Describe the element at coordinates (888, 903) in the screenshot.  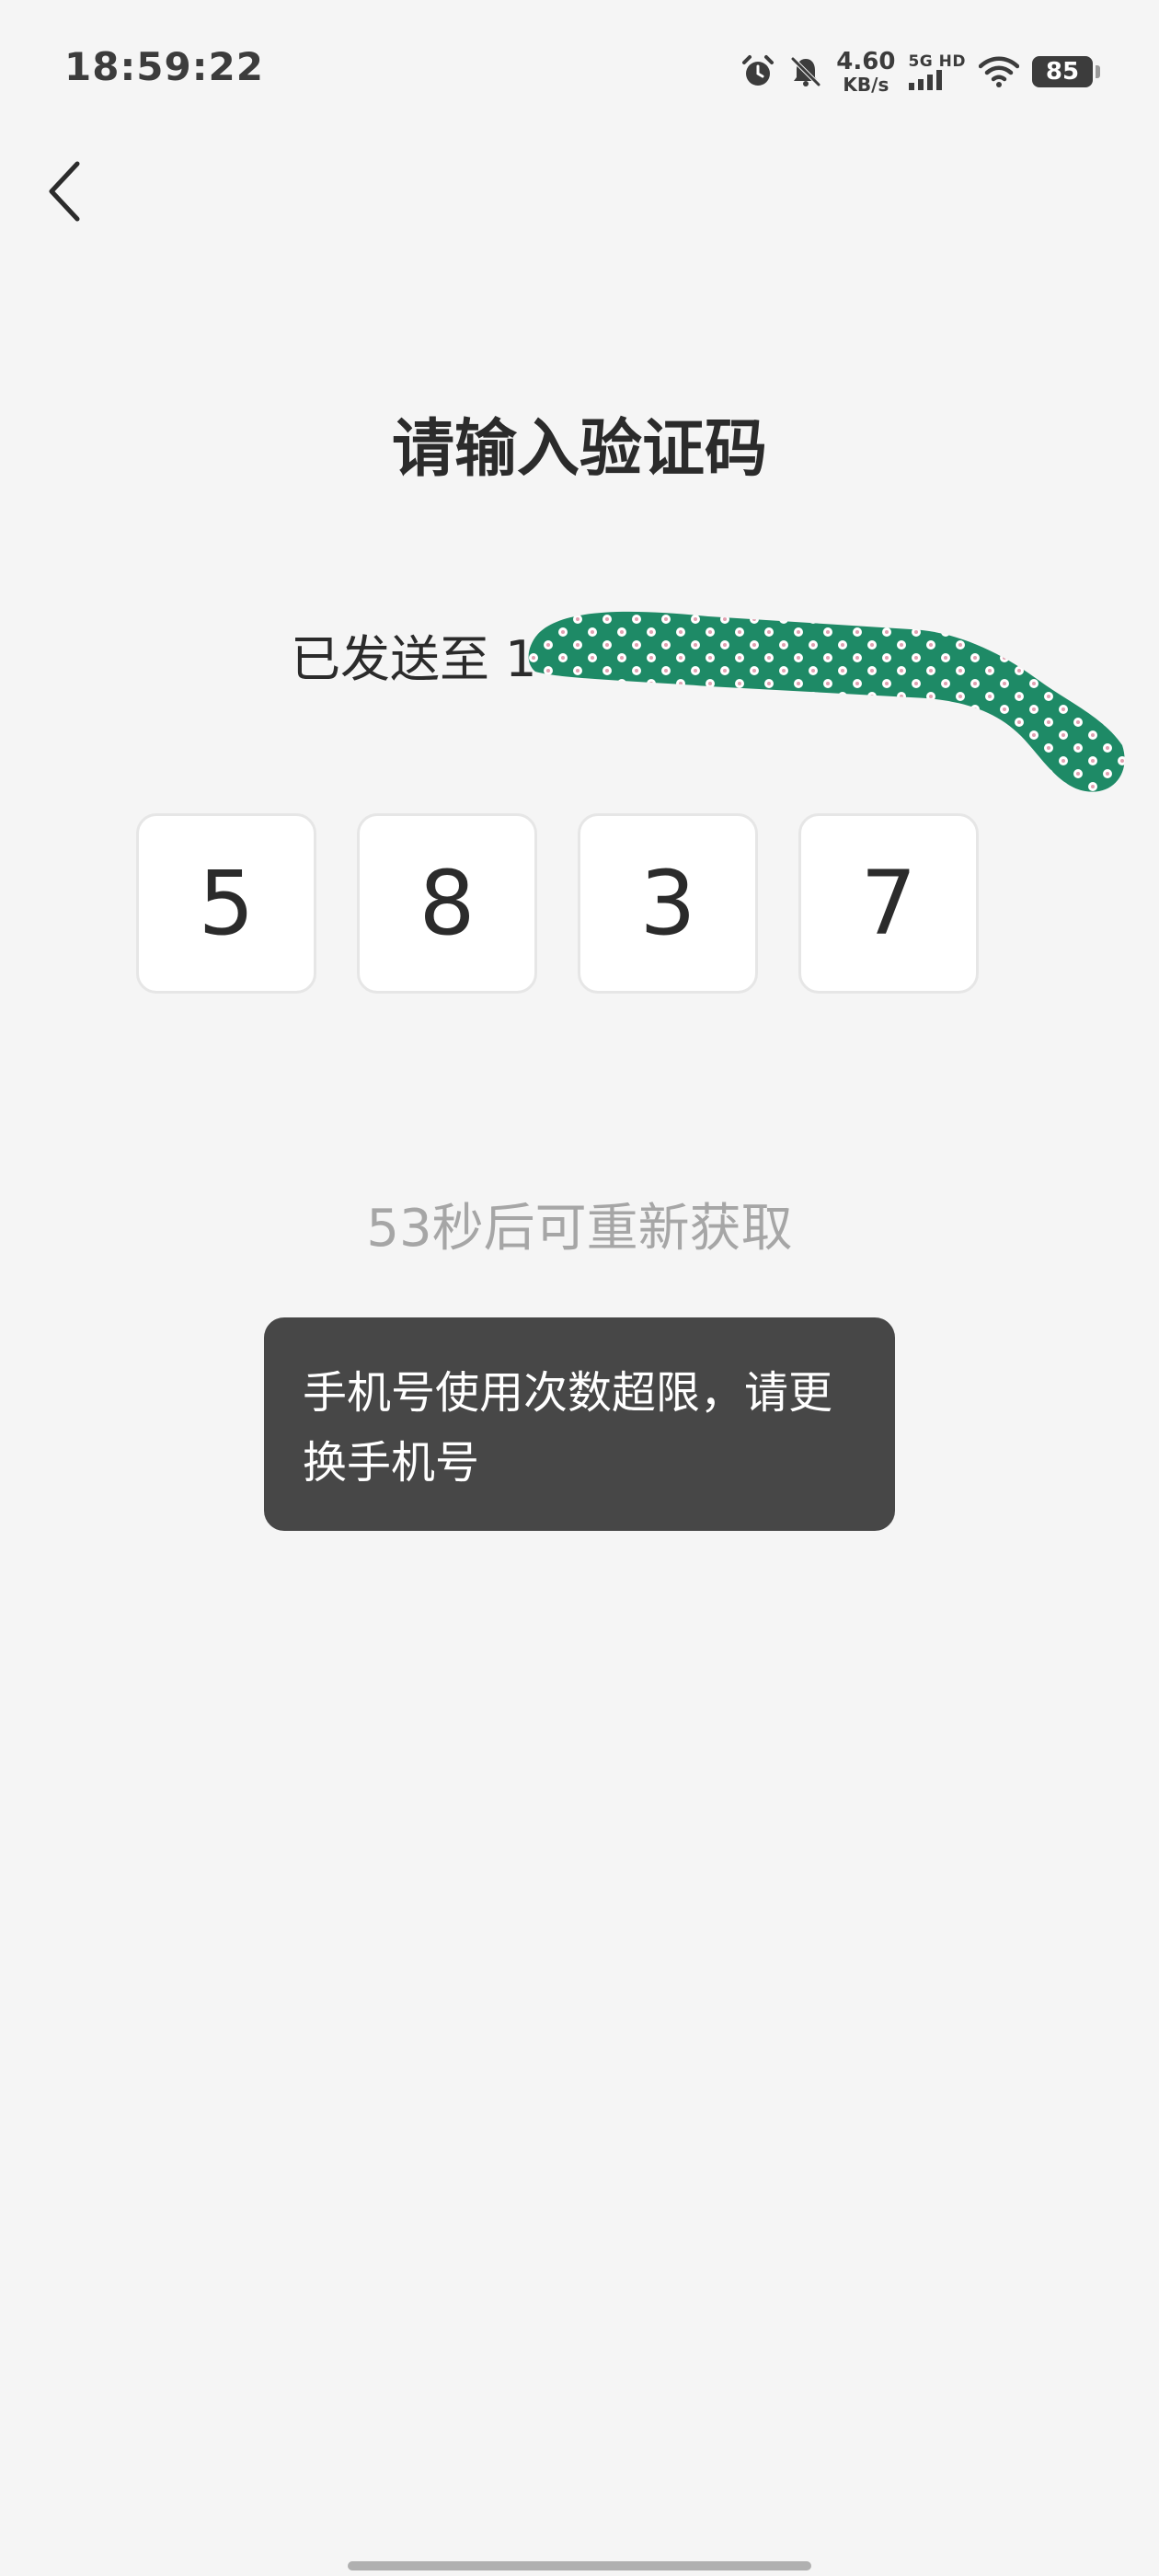
I see `code-digit-box: 7` at that location.